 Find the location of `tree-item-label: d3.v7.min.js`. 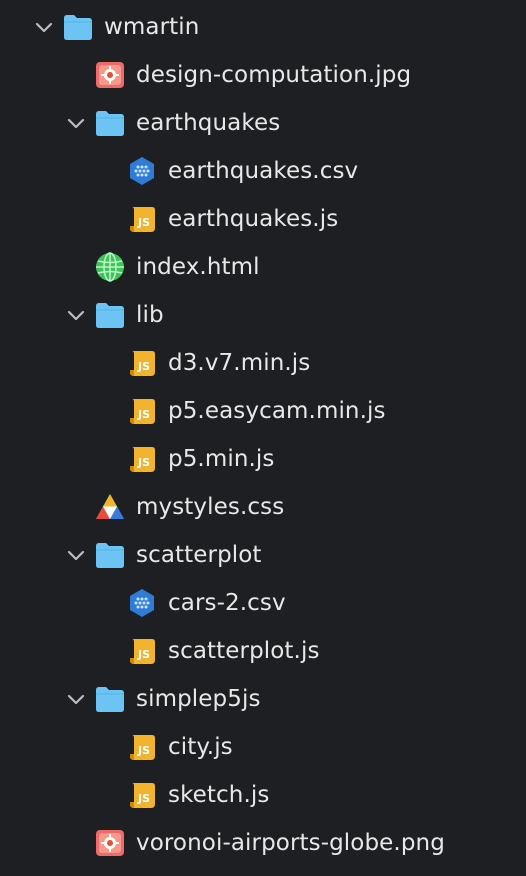

tree-item-label: d3.v7.min.js is located at coordinates (239, 363).